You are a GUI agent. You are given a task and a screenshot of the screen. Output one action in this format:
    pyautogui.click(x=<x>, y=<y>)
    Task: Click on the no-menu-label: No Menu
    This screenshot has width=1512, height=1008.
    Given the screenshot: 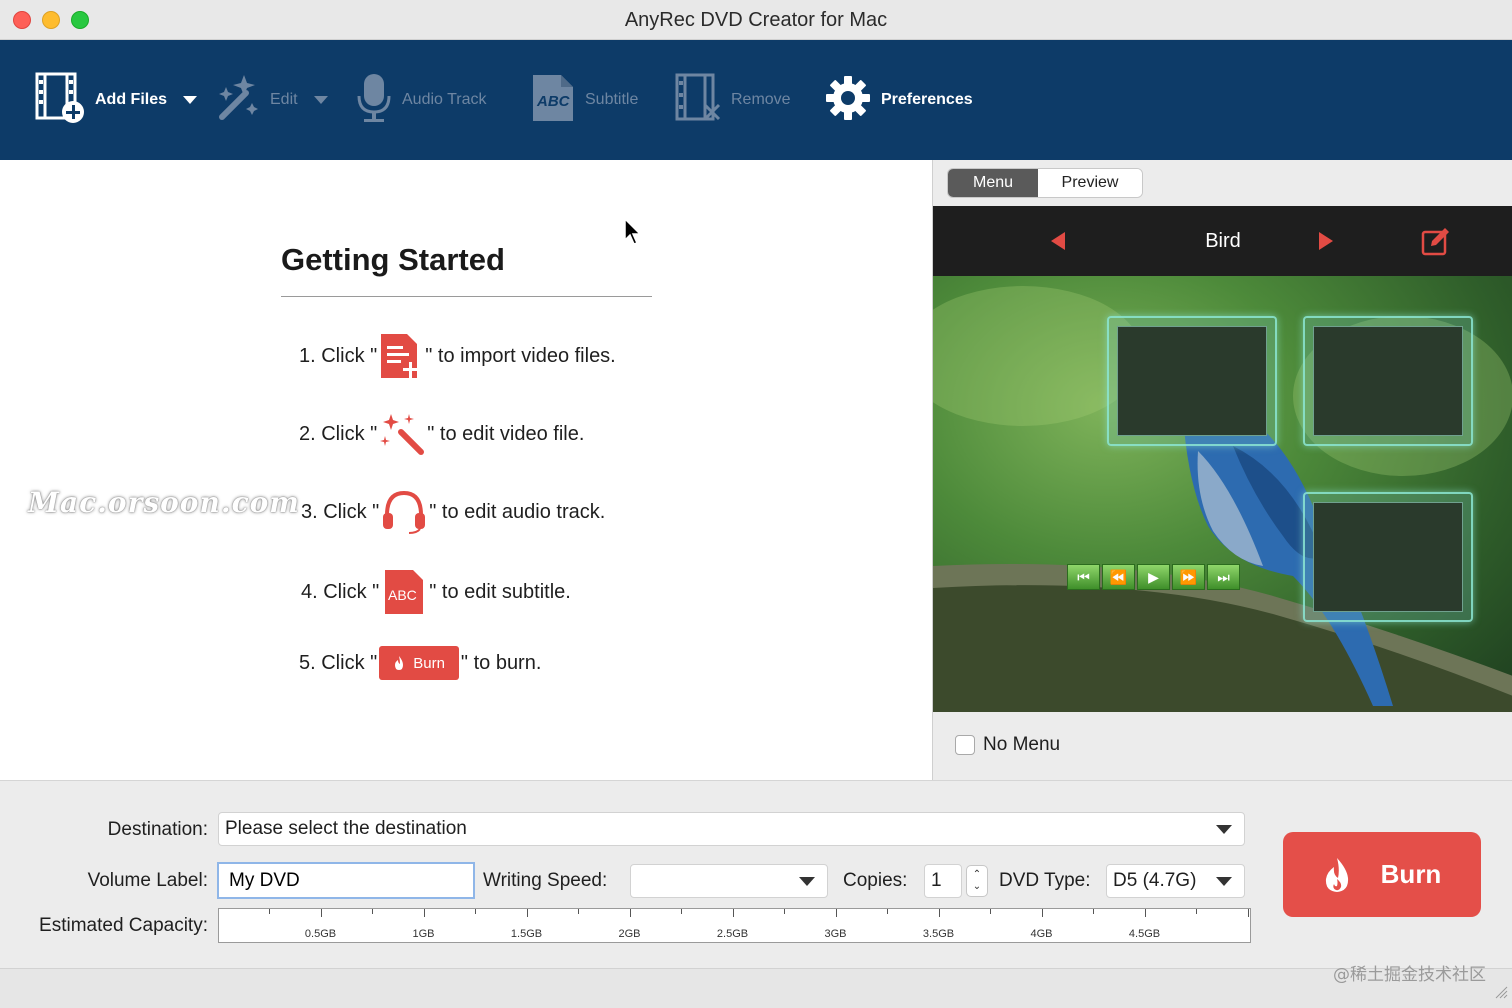 What is the action you would take?
    pyautogui.click(x=1022, y=744)
    